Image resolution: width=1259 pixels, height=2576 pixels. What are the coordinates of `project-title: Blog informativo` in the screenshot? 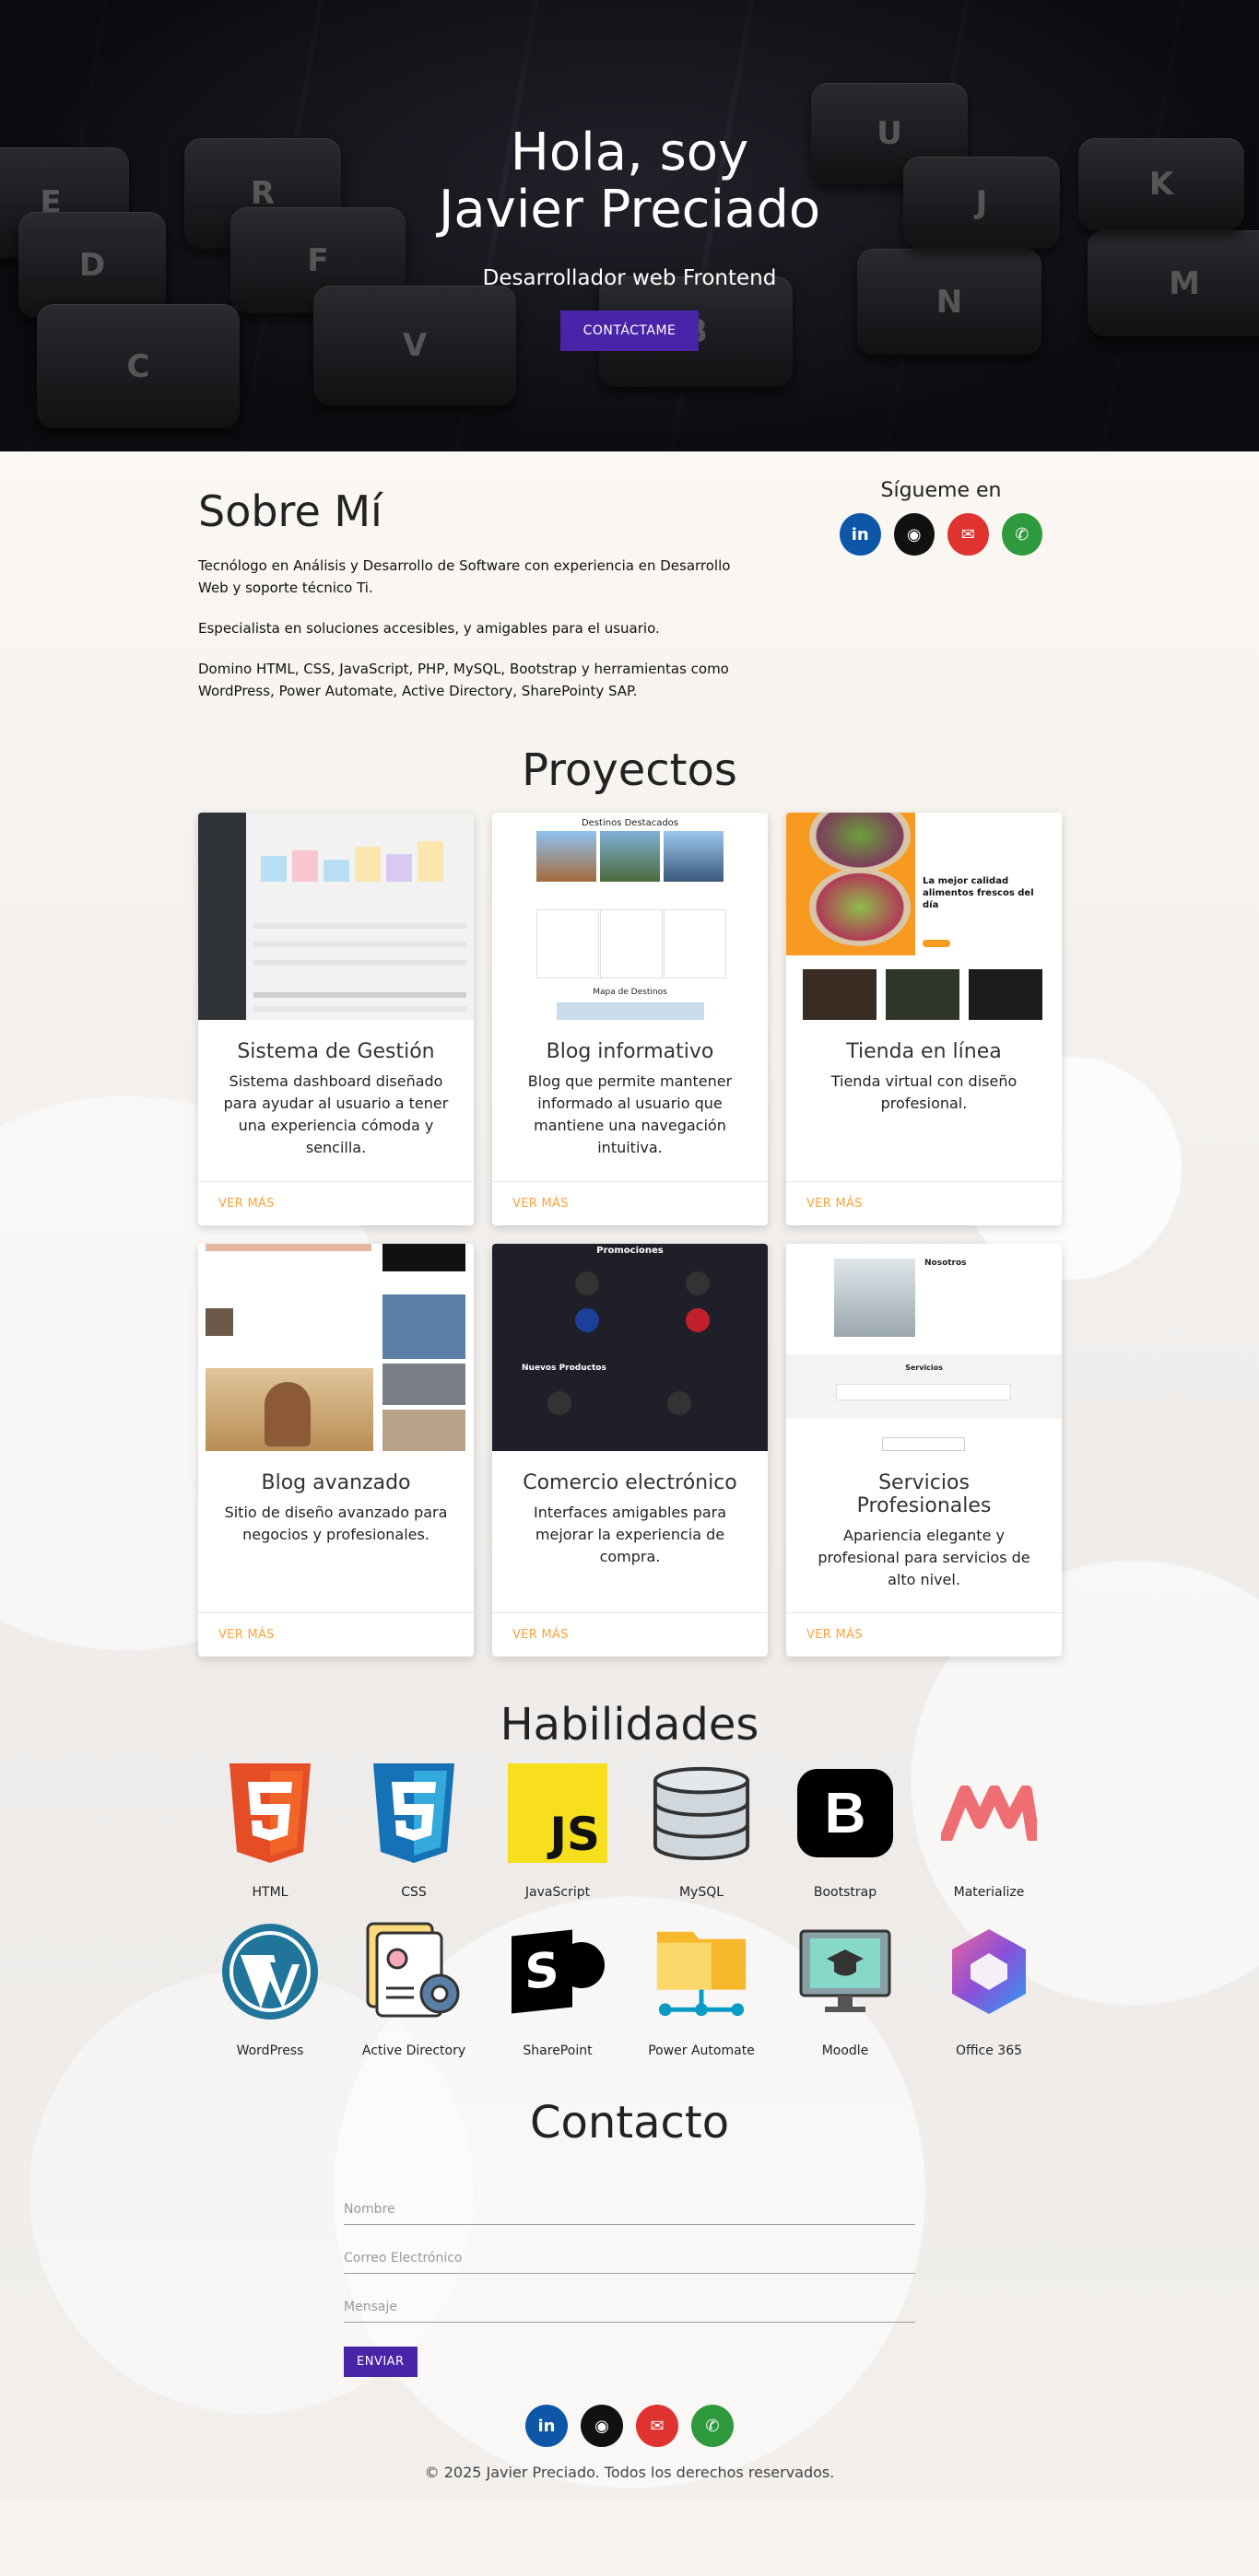 It's located at (630, 1051).